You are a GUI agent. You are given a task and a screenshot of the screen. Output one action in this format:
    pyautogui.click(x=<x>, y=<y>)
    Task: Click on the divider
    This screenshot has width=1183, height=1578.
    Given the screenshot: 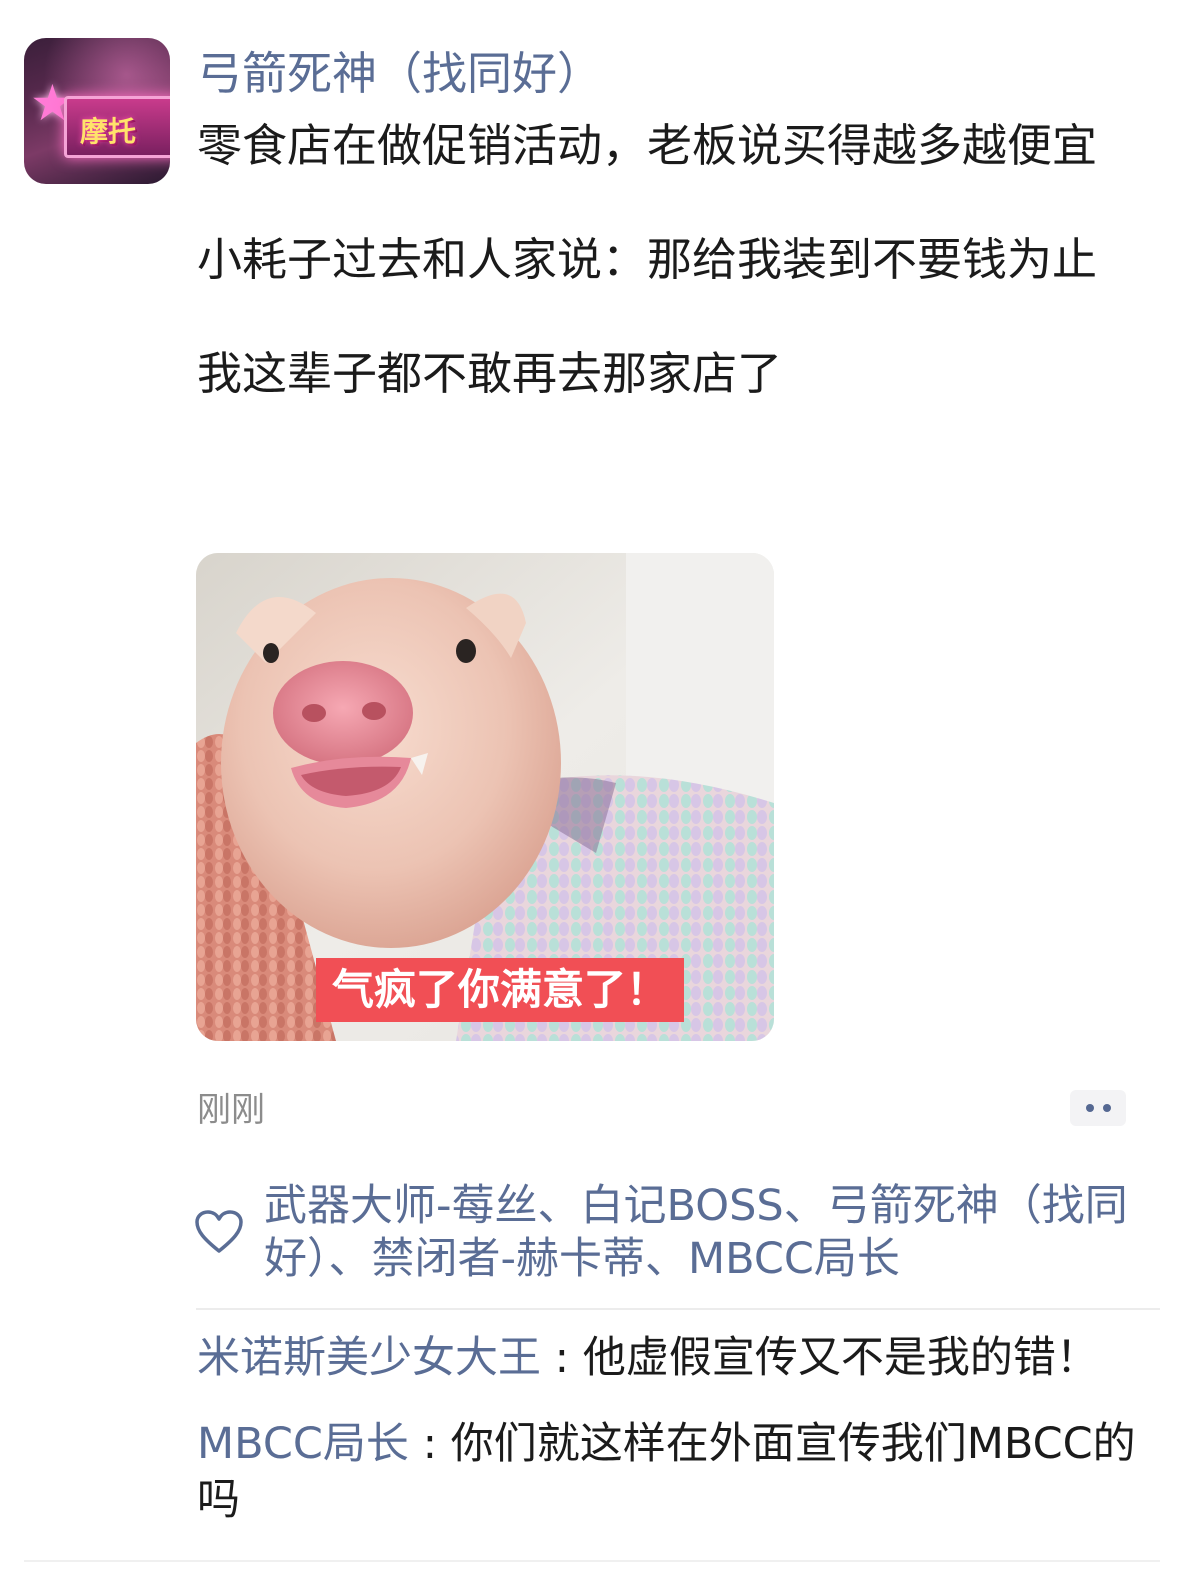 What is the action you would take?
    pyautogui.click(x=678, y=1309)
    